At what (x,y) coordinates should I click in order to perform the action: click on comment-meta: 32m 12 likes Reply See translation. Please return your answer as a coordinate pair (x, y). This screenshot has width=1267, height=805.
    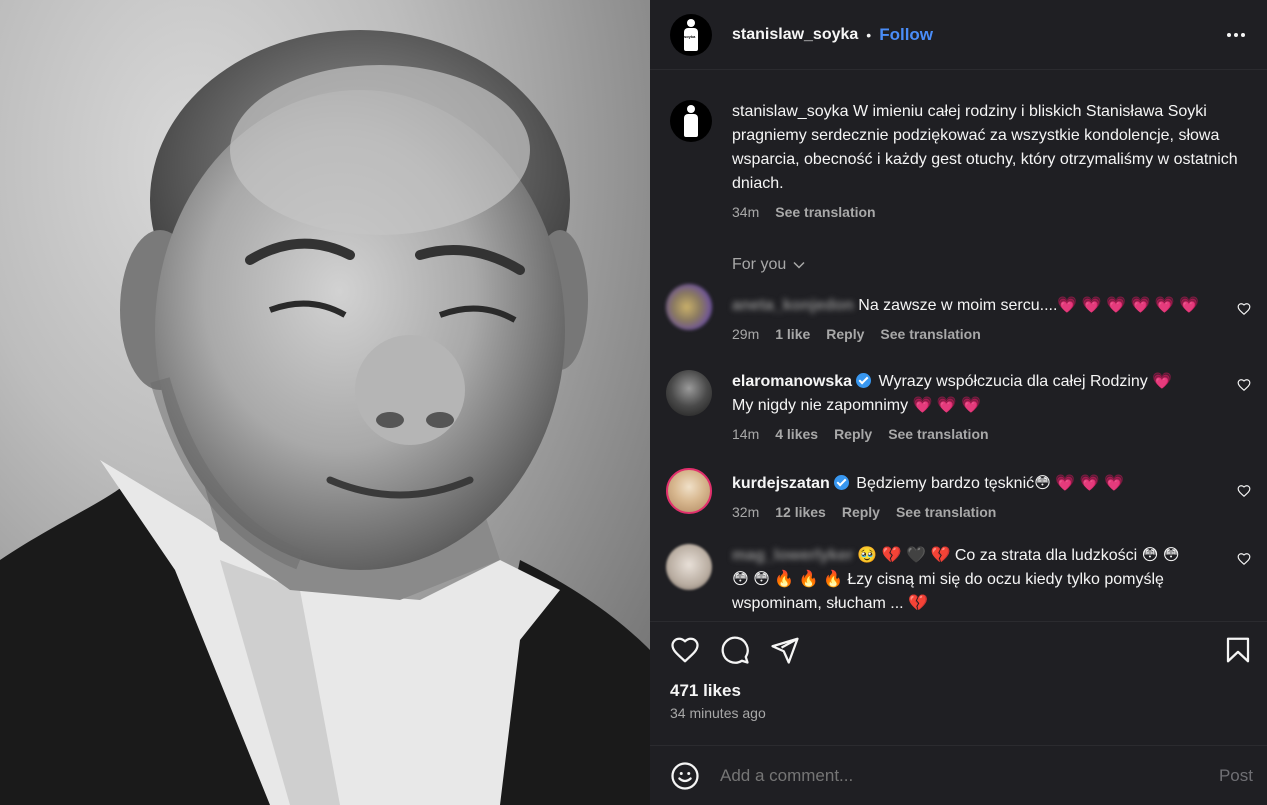
    Looking at the image, I should click on (977, 512).